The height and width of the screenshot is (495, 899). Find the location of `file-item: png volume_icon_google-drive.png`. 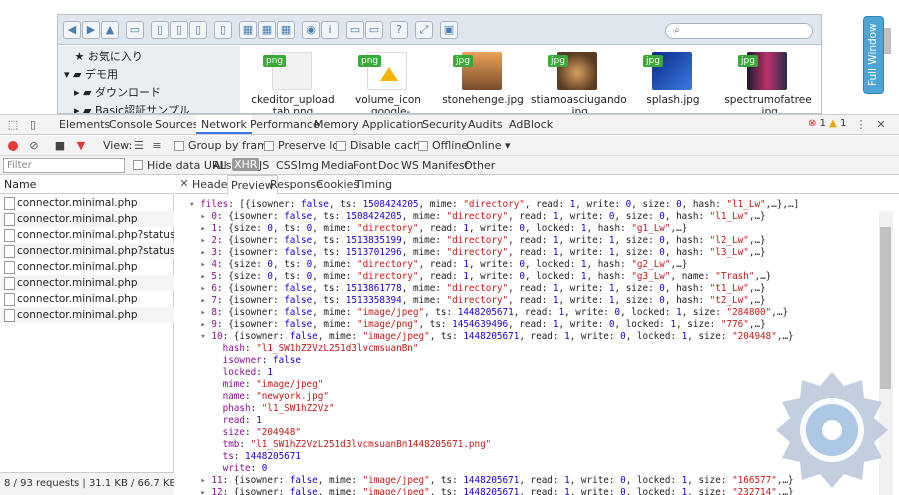

file-item: png volume_icon_google-drive.png is located at coordinates (388, 81).